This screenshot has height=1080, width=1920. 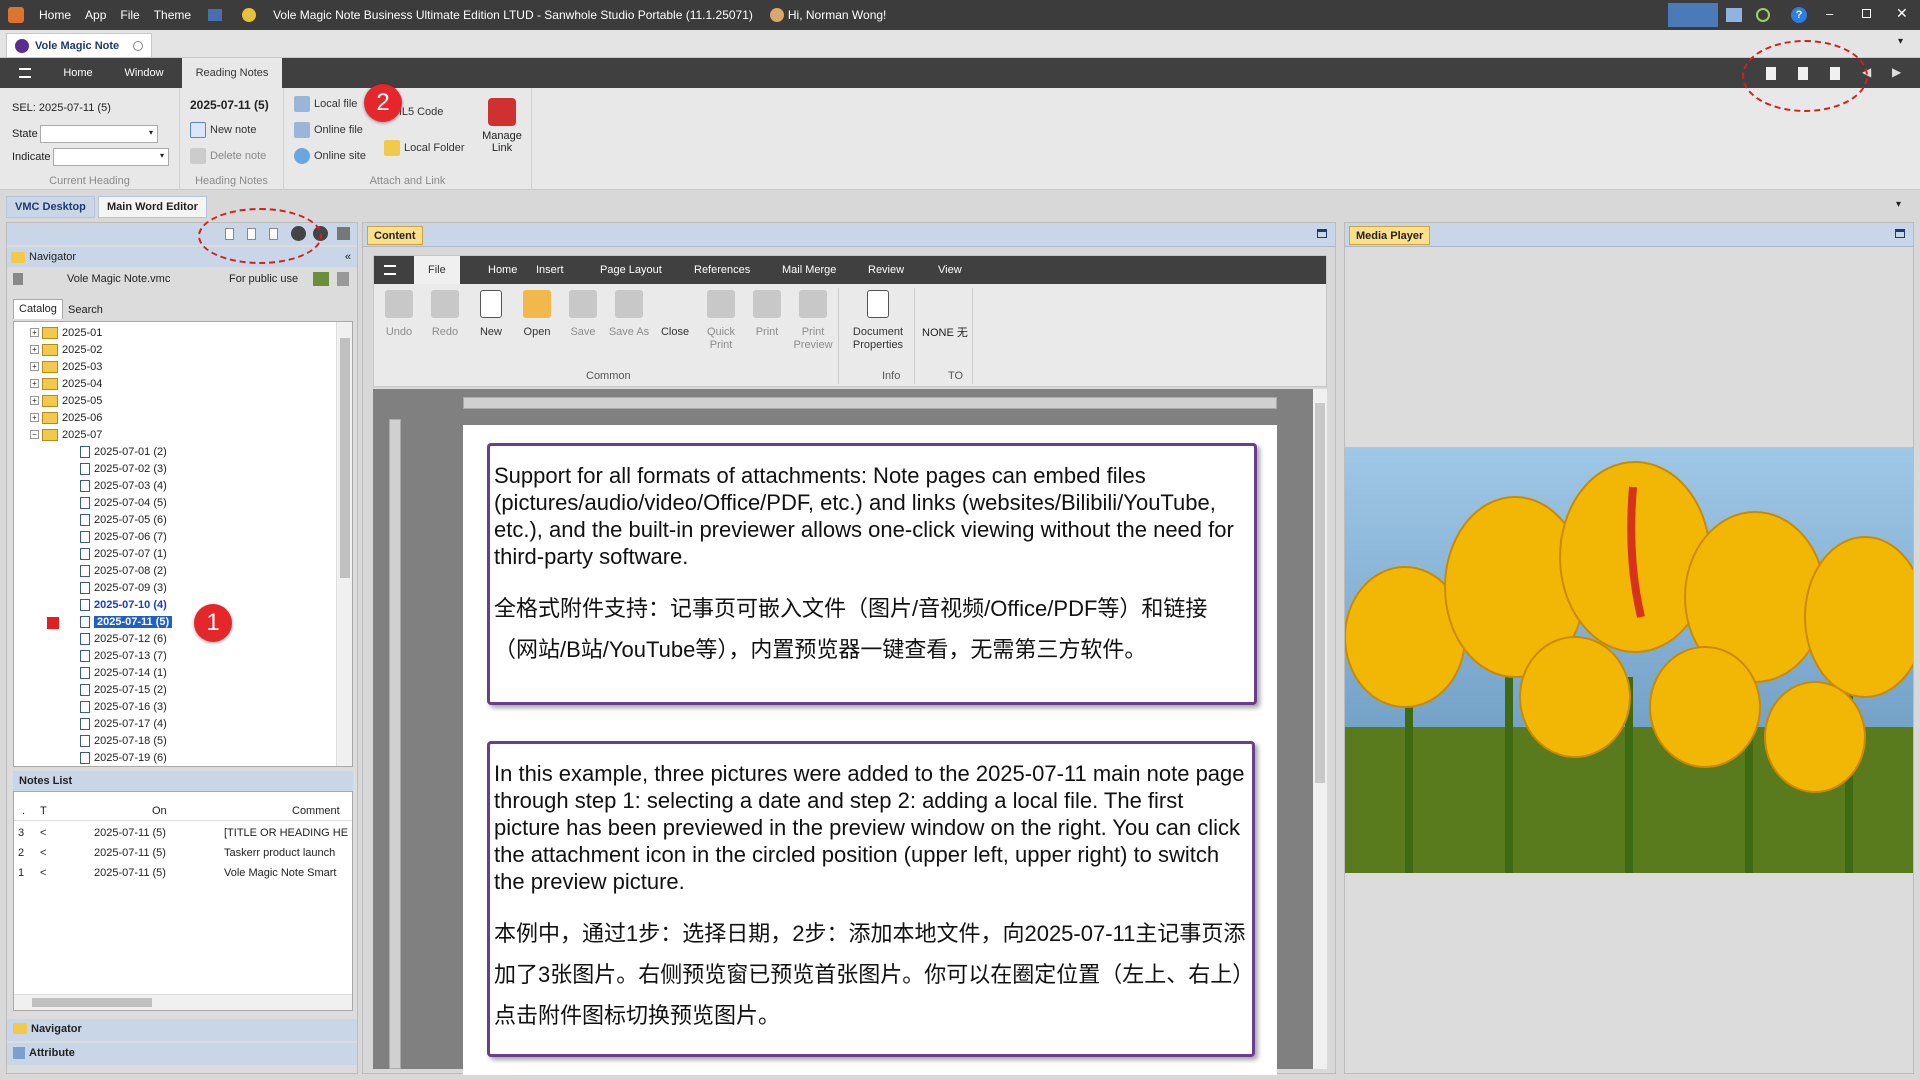 What do you see at coordinates (78, 73) in the screenshot?
I see `tab-home: Home` at bounding box center [78, 73].